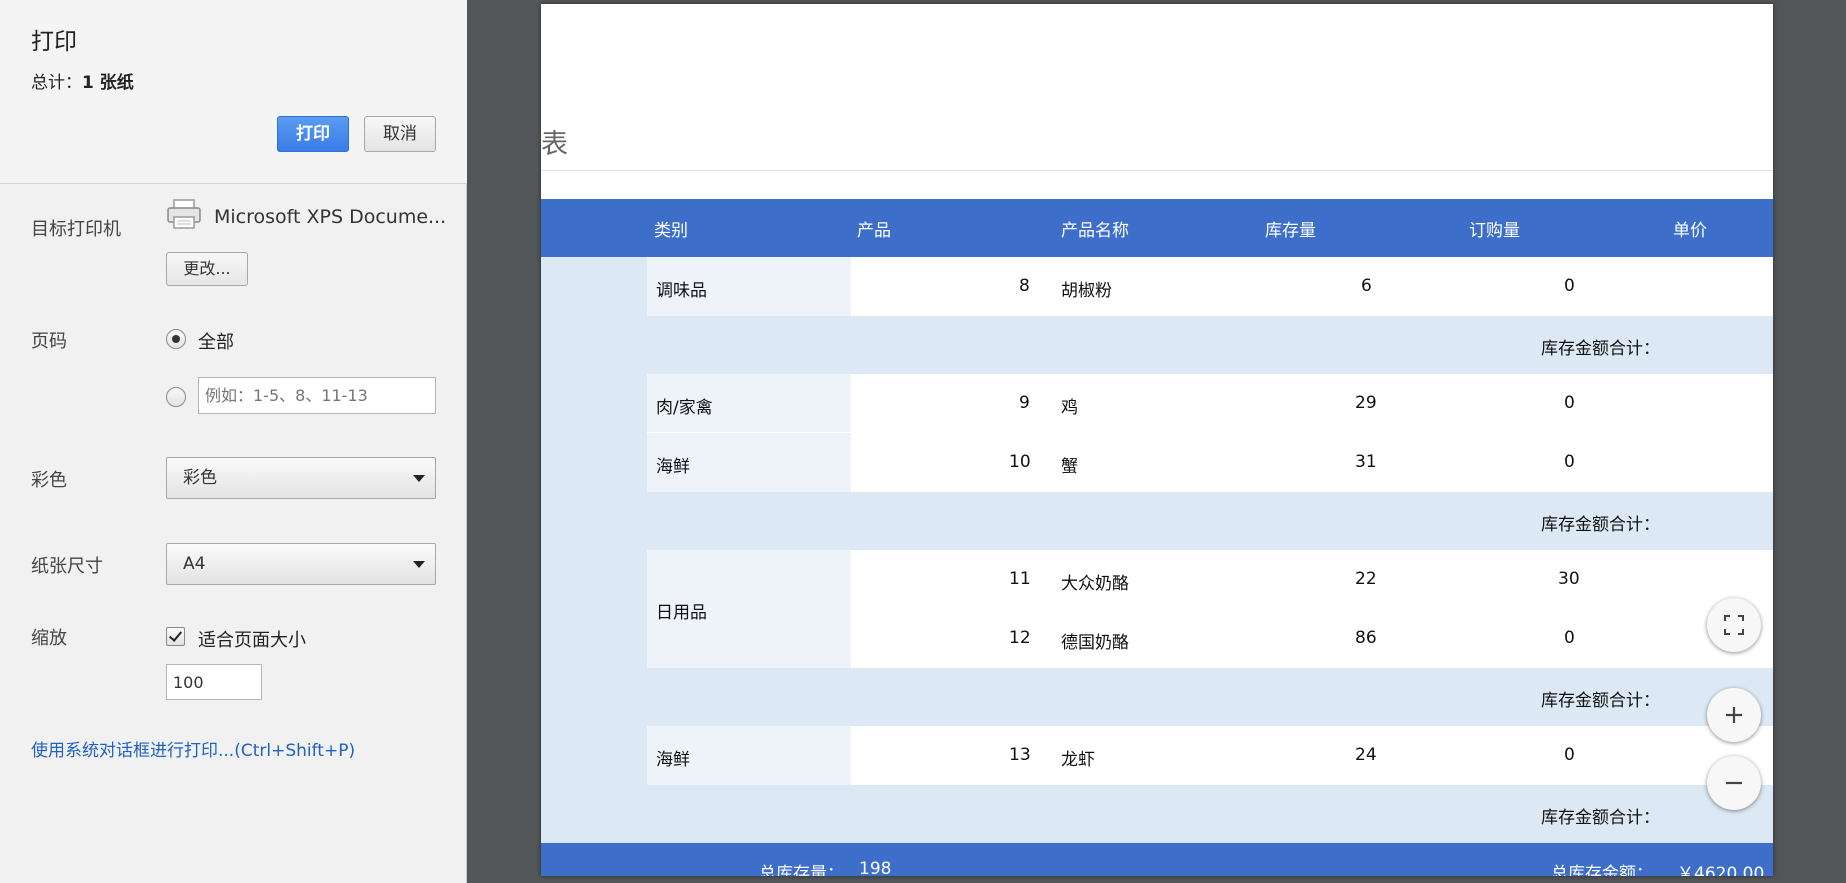 This screenshot has height=883, width=1846. Describe the element at coordinates (875, 867) in the screenshot. I see `footer-stock-value: 198` at that location.